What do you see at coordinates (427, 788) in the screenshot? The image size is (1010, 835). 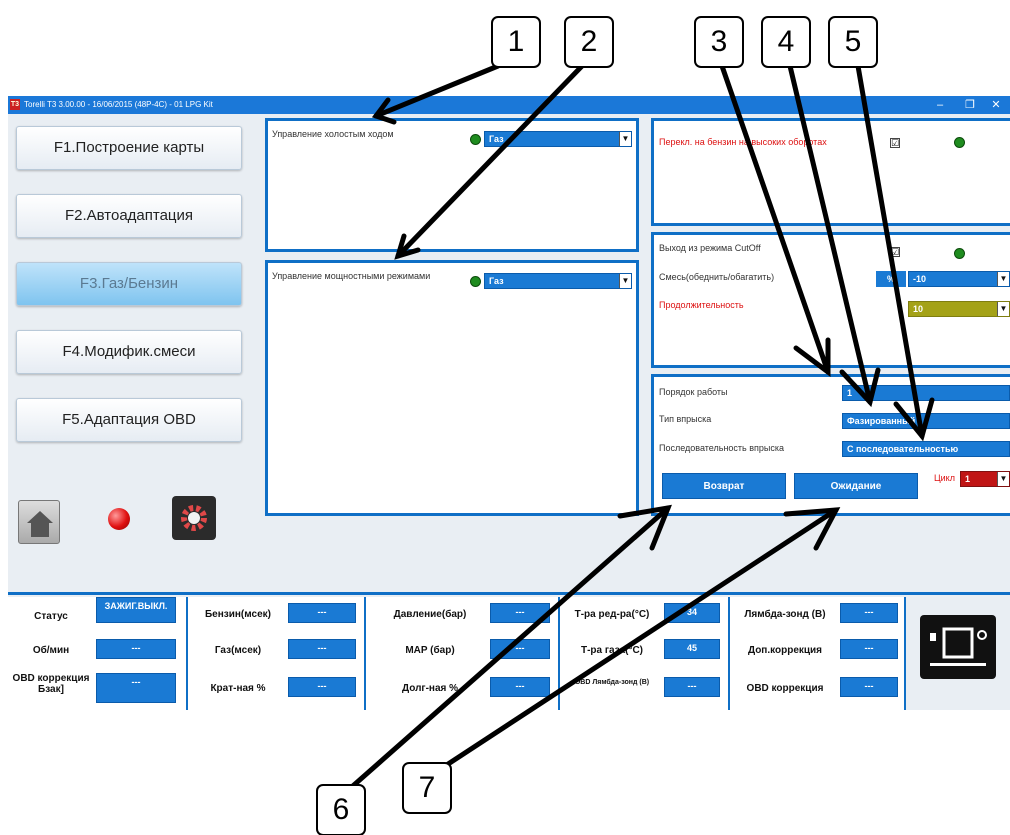 I see `annotation-label-7: 7` at bounding box center [427, 788].